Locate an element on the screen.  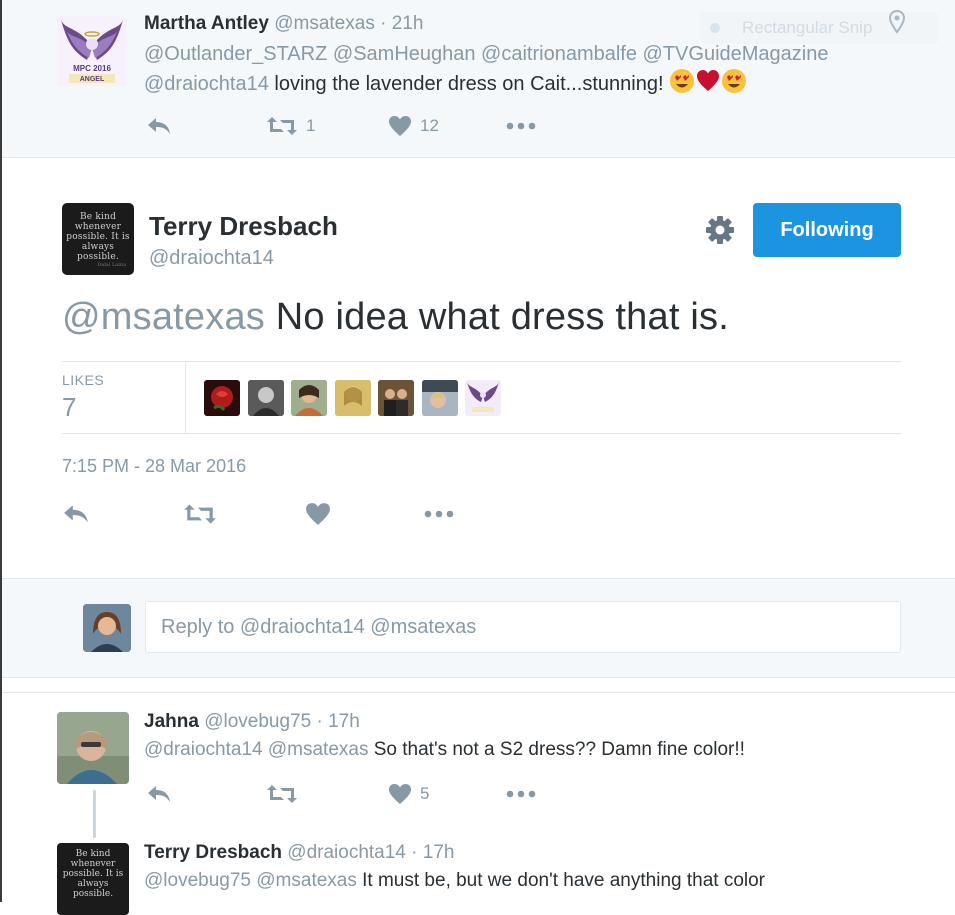
red-heart-emoji-icon is located at coordinates (708, 85).